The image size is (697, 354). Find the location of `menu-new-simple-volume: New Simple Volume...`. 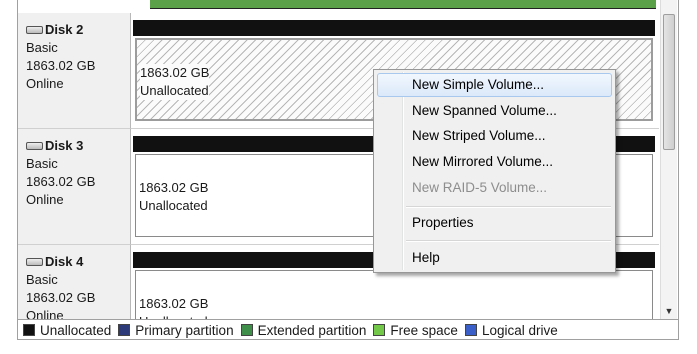

menu-new-simple-volume: New Simple Volume... is located at coordinates (494, 85).